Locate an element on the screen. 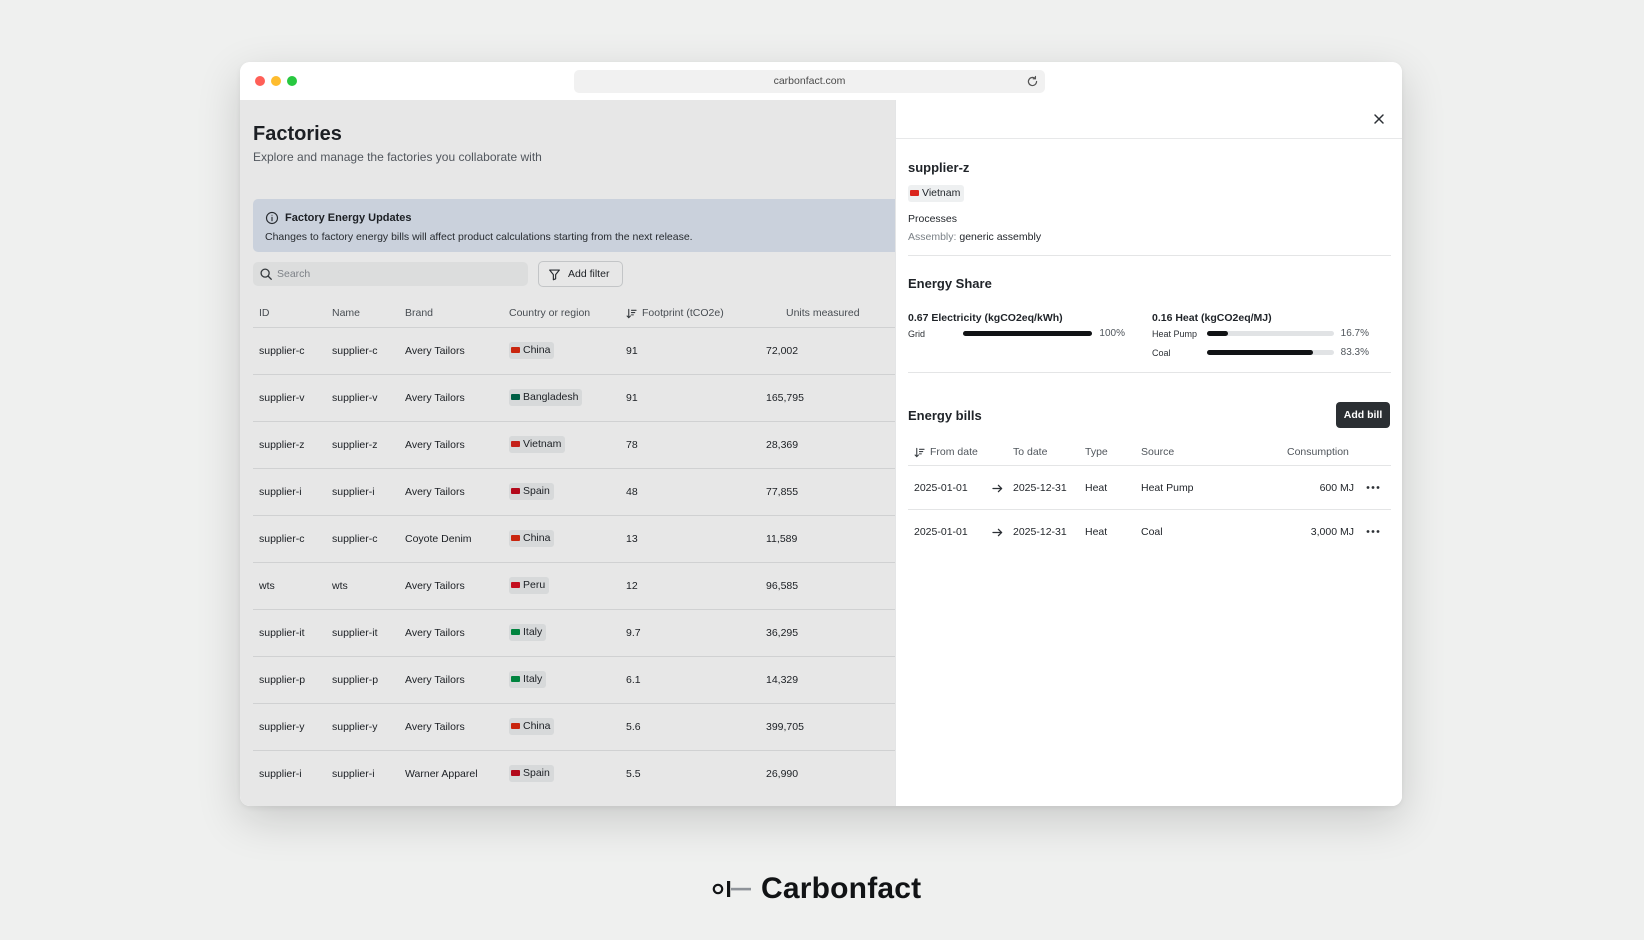 The image size is (1644, 940). bill-from-date: 2025-01-01 is located at coordinates (941, 488).